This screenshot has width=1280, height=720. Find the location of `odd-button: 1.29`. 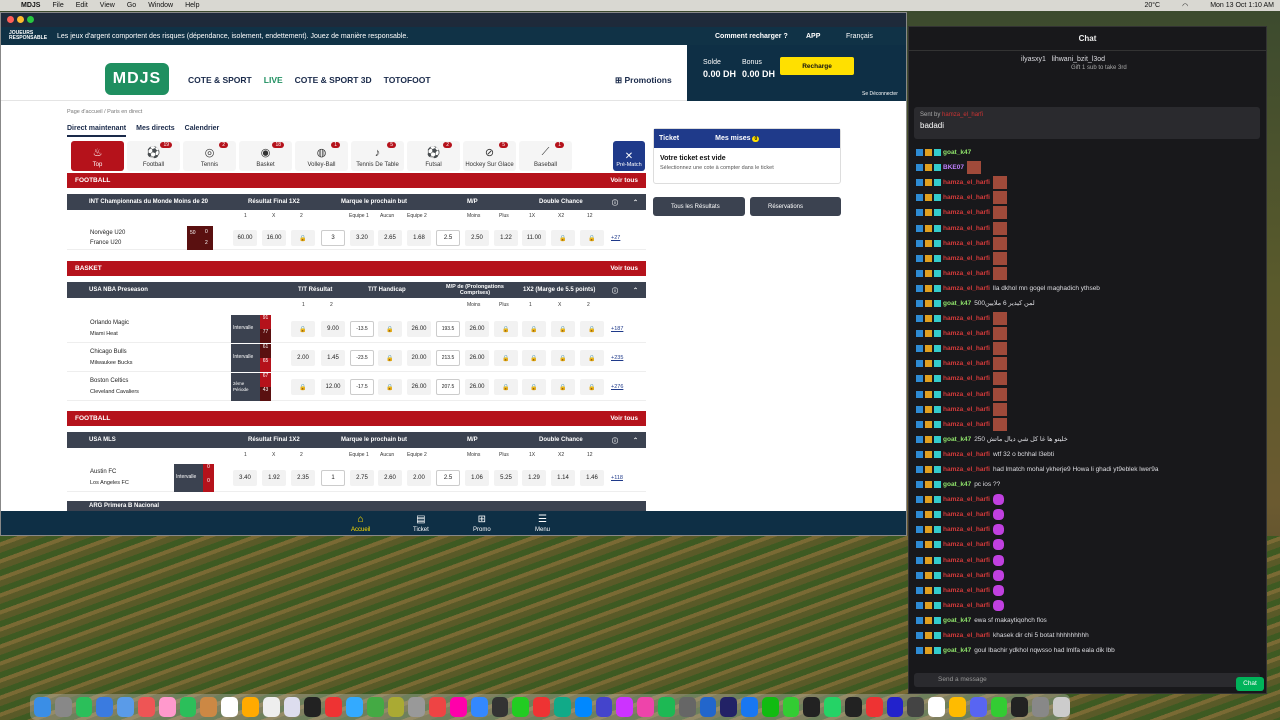

odd-button: 1.29 is located at coordinates (534, 478).